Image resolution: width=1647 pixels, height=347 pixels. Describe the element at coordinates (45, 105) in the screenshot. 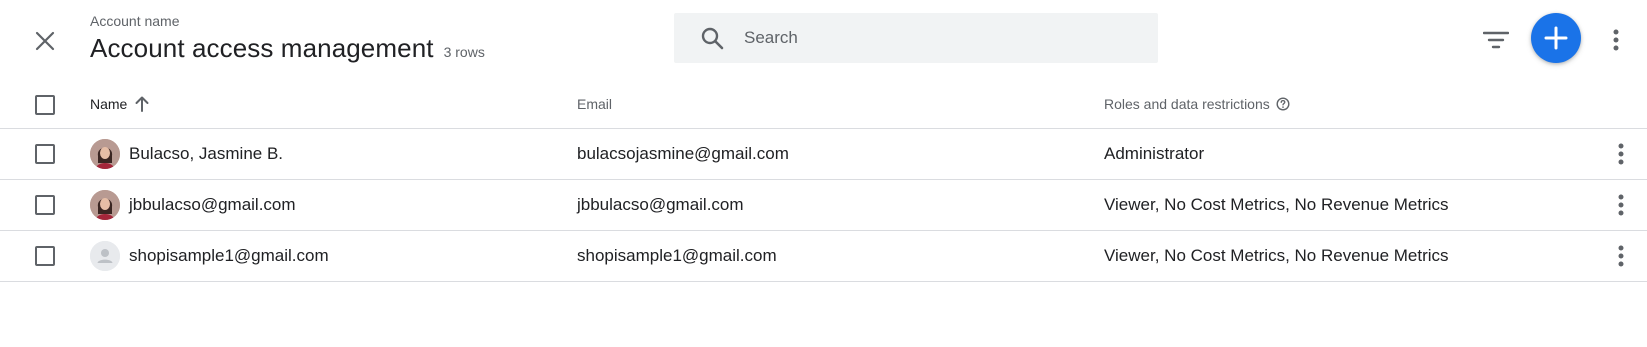

I see `select-all-checkbox` at that location.